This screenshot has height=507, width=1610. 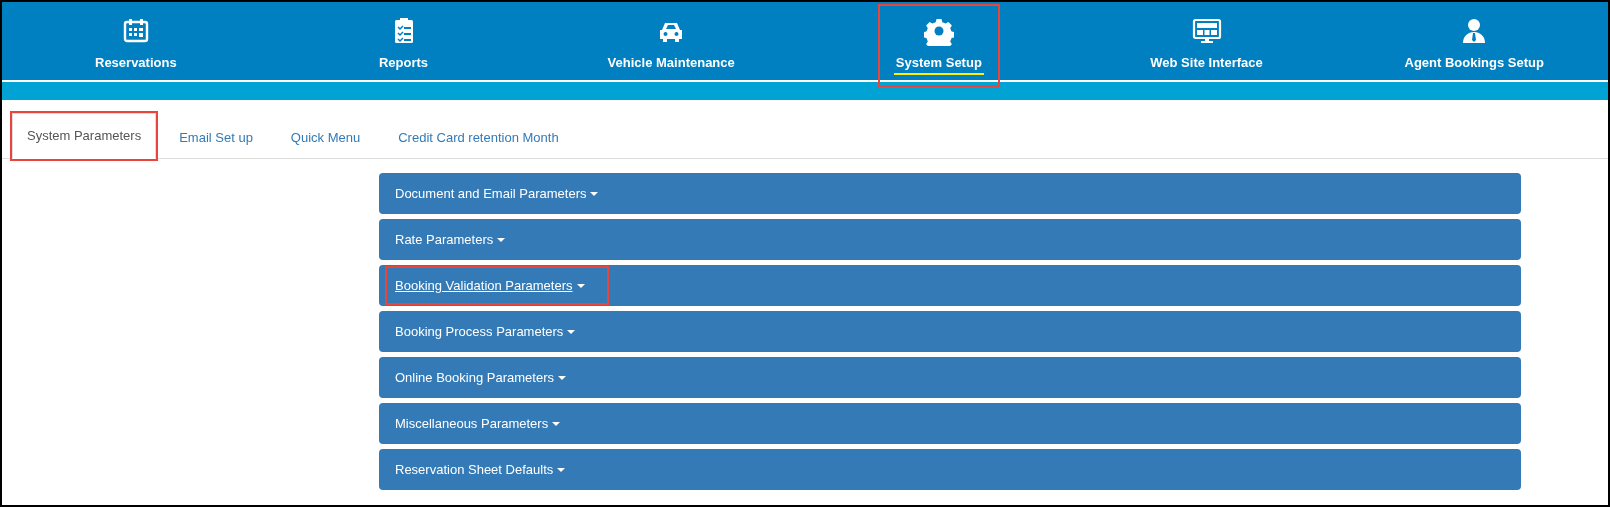 I want to click on tab: Email Set up, so click(x=216, y=137).